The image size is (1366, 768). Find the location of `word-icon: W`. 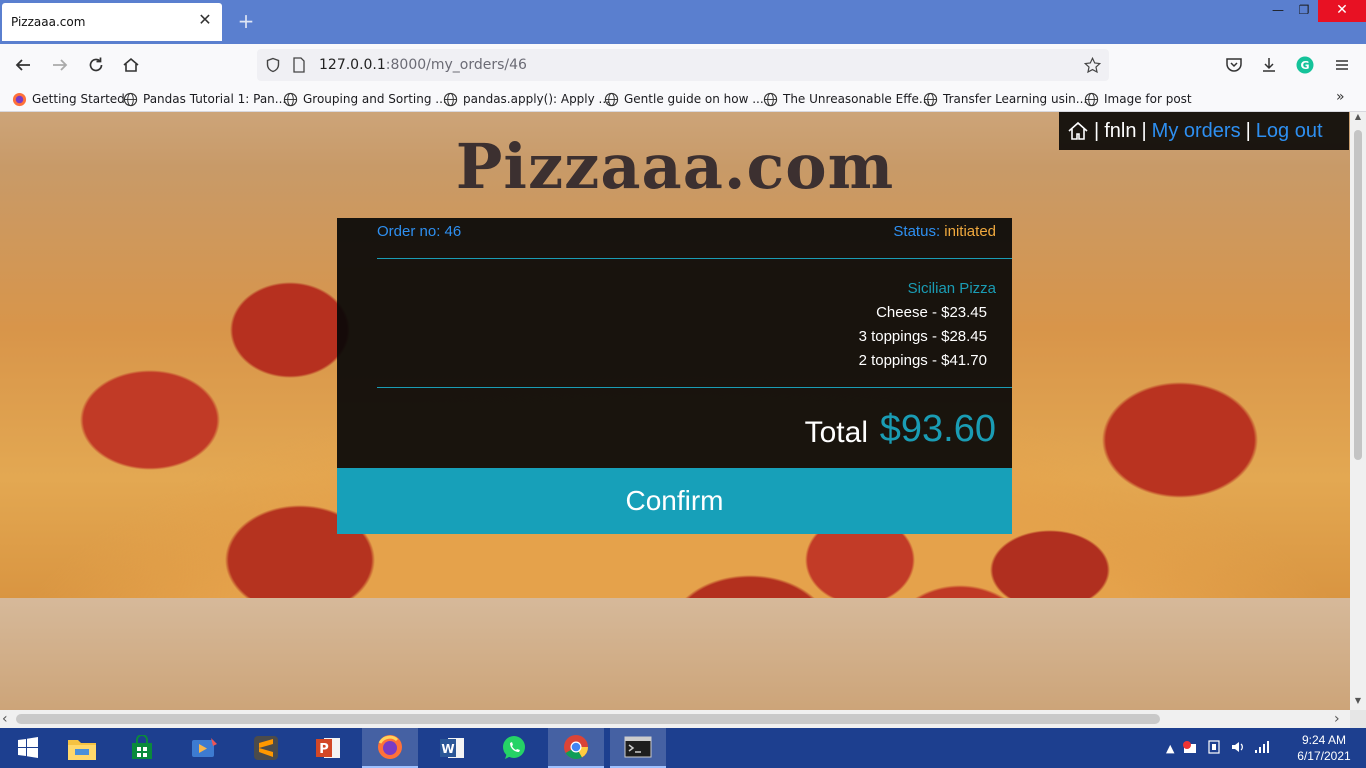

word-icon: W is located at coordinates (452, 748).